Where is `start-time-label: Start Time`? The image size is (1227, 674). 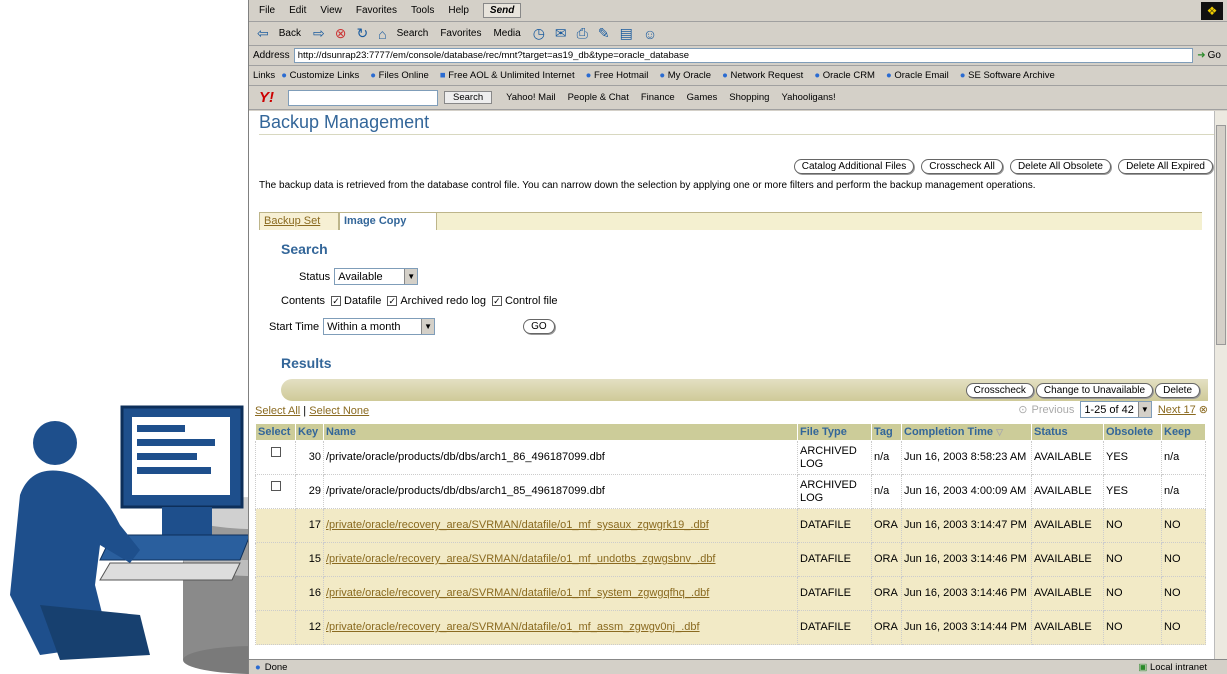 start-time-label: Start Time is located at coordinates (294, 326).